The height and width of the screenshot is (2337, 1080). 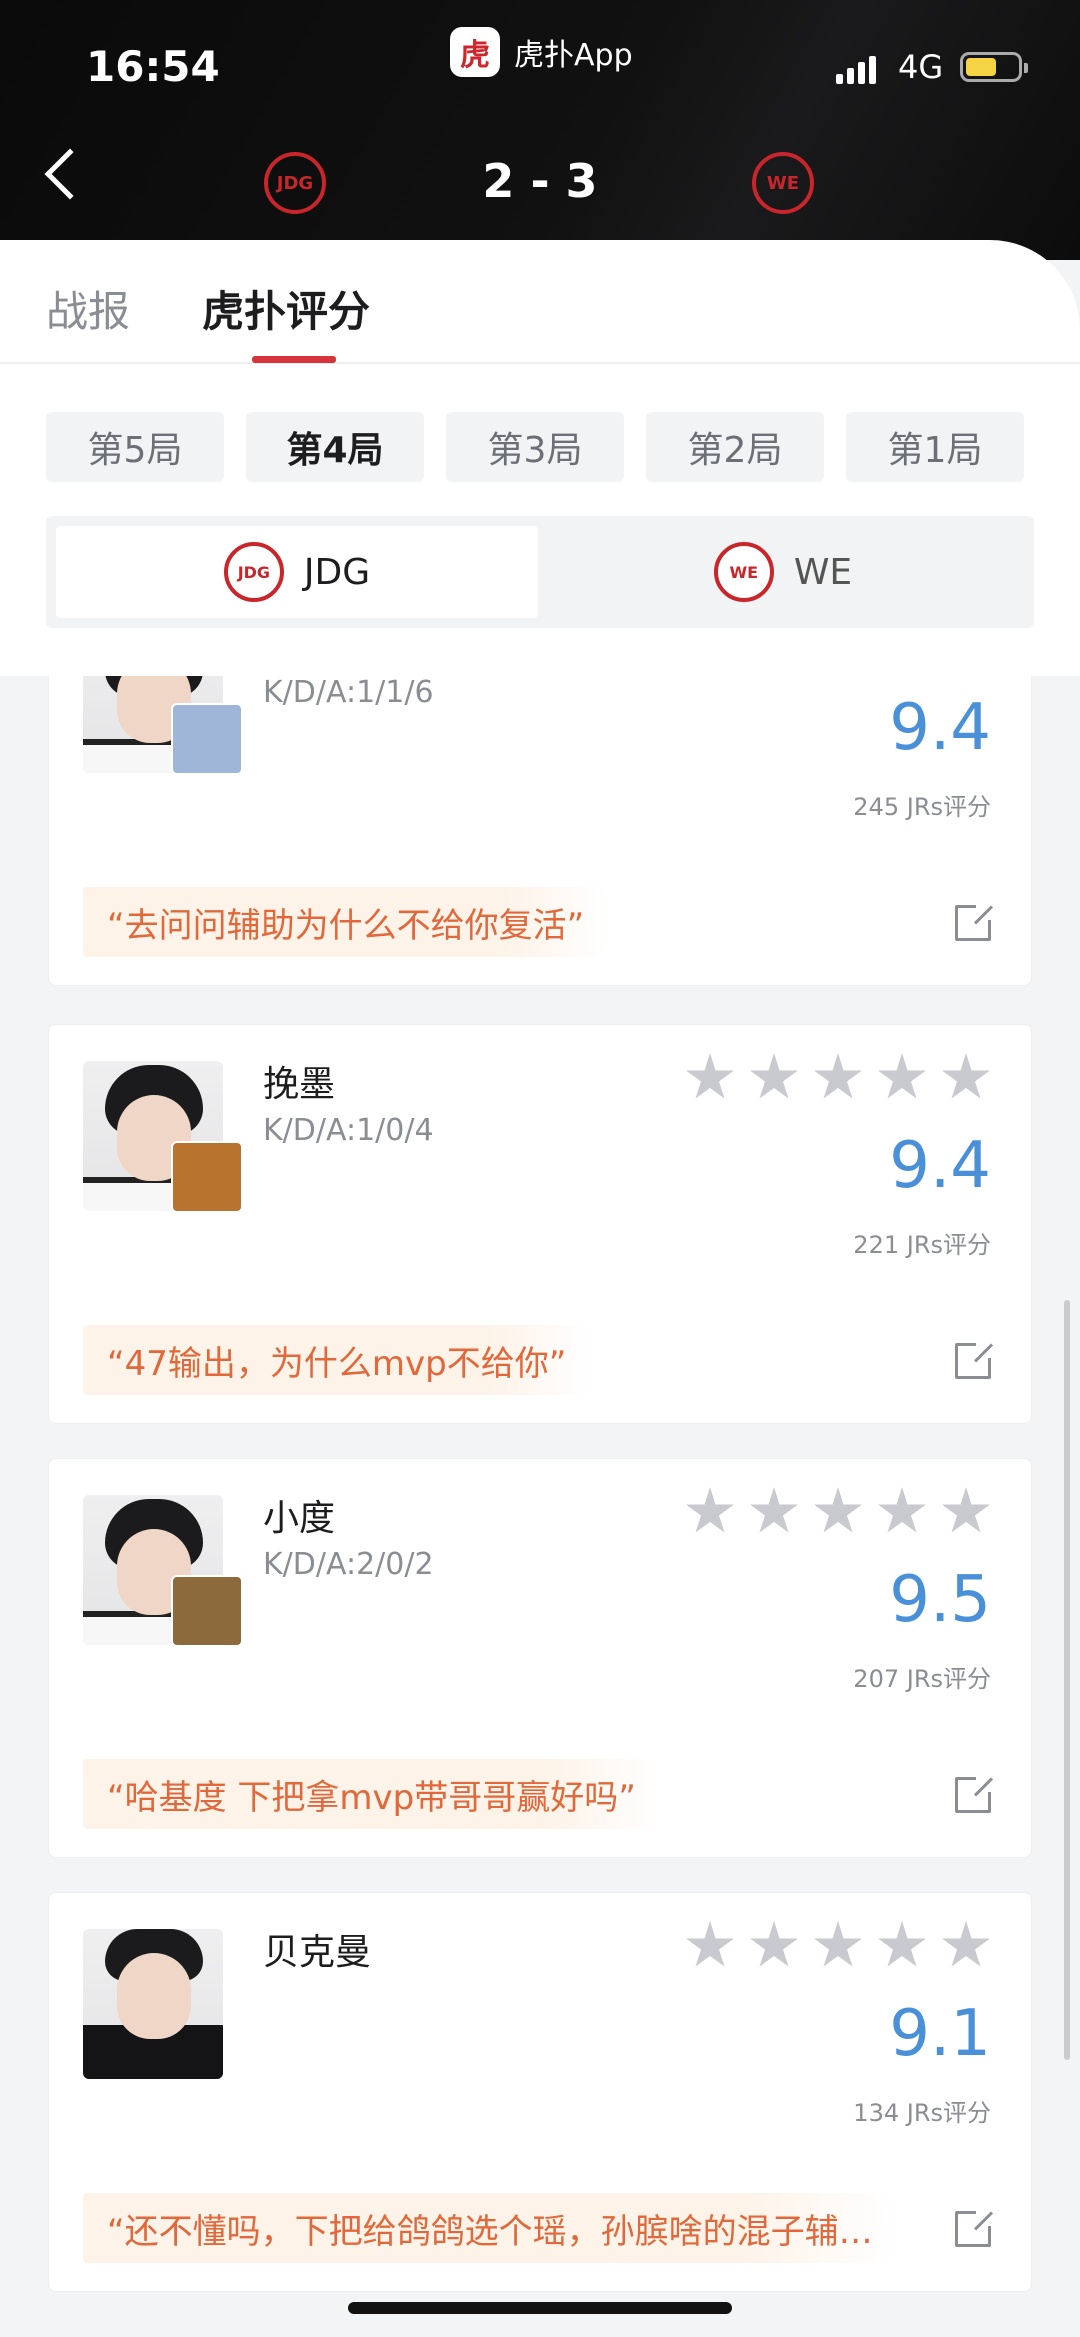 I want to click on active-tab-indicator, so click(x=294, y=359).